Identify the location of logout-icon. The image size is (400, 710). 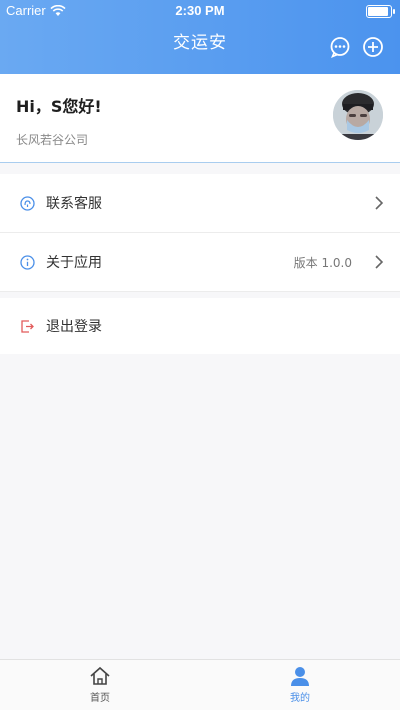
(27, 326).